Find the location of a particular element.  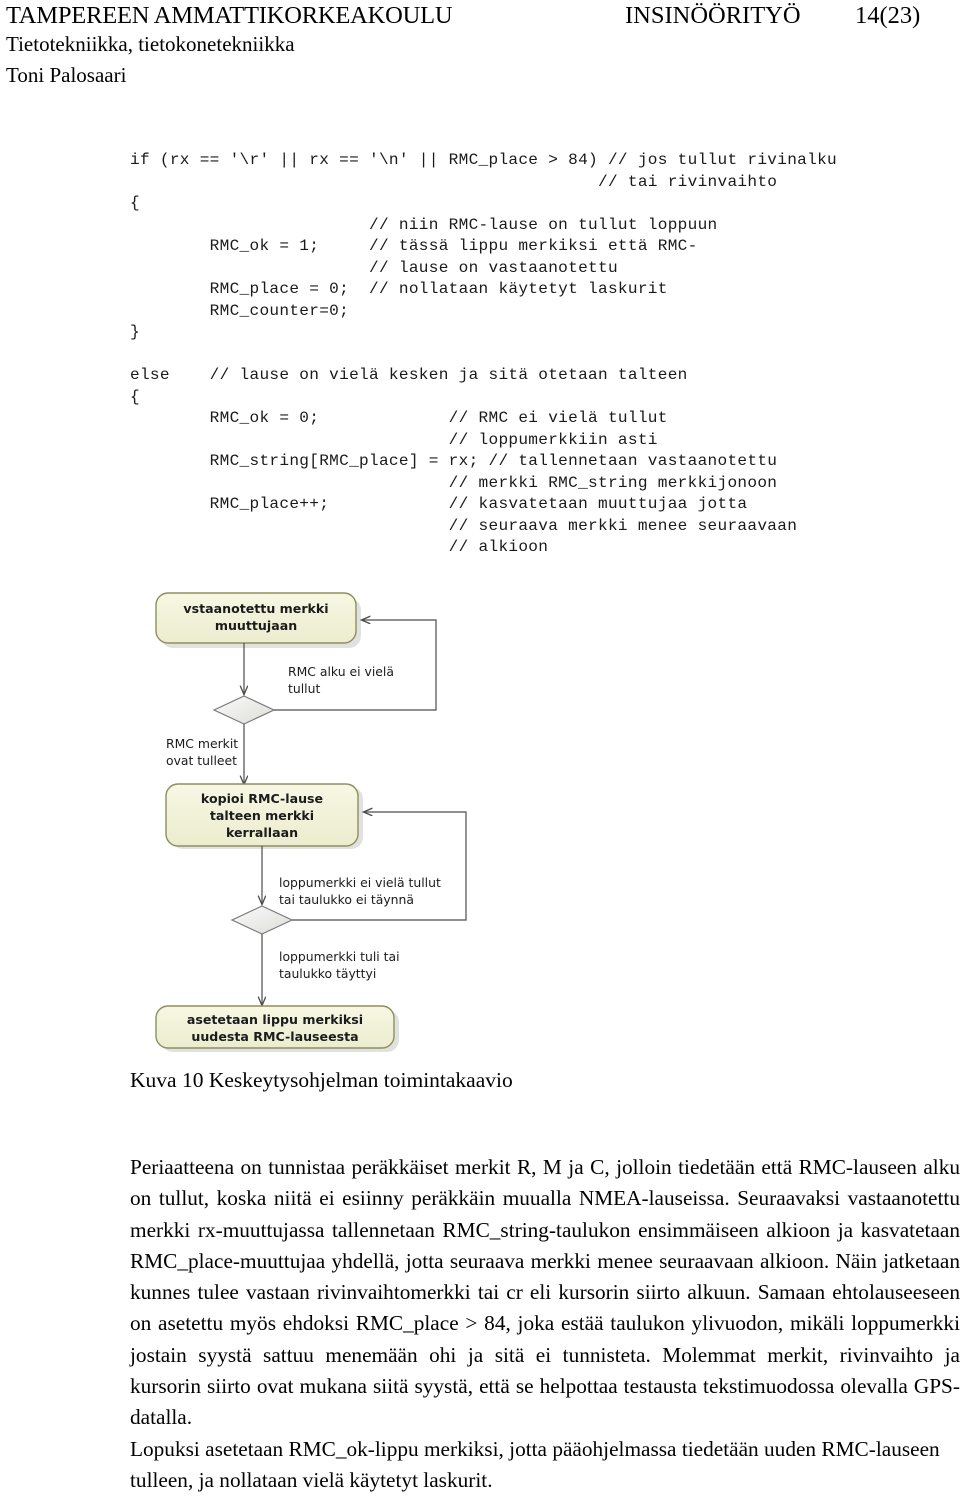

node-2-line-3: kerrallaan is located at coordinates (262, 832).